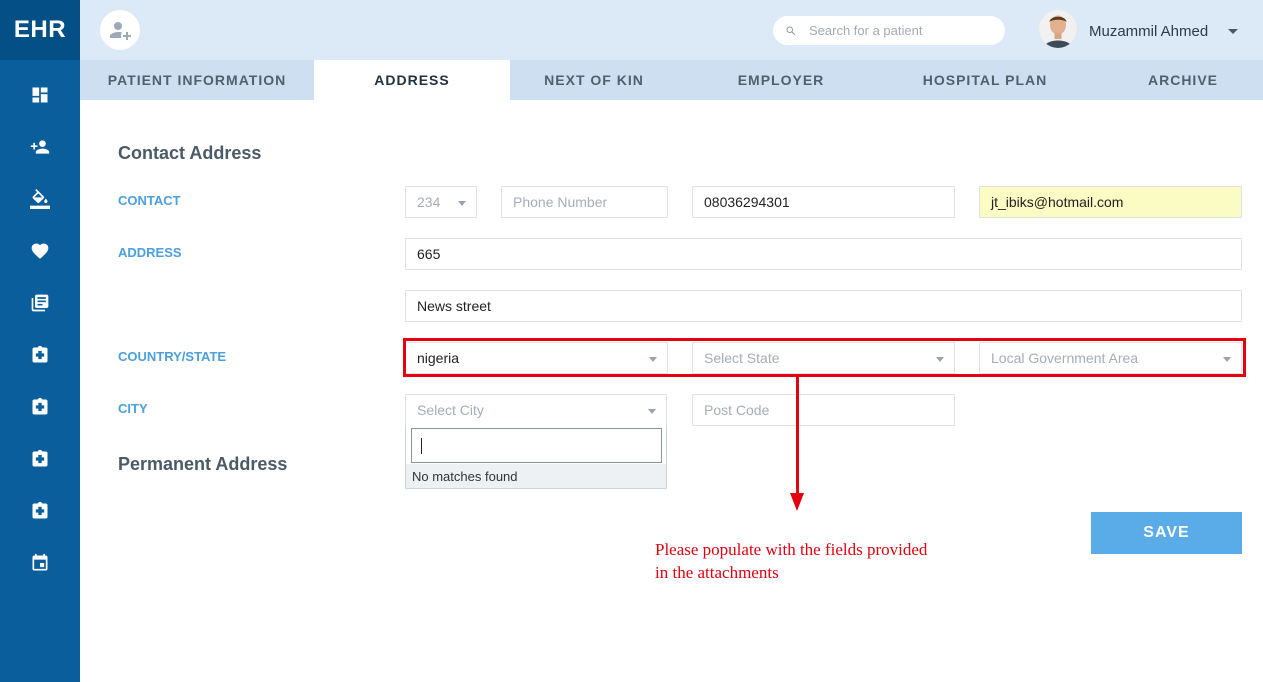 The height and width of the screenshot is (682, 1263). I want to click on user-name: Muzammil Ahmed, so click(1148, 31).